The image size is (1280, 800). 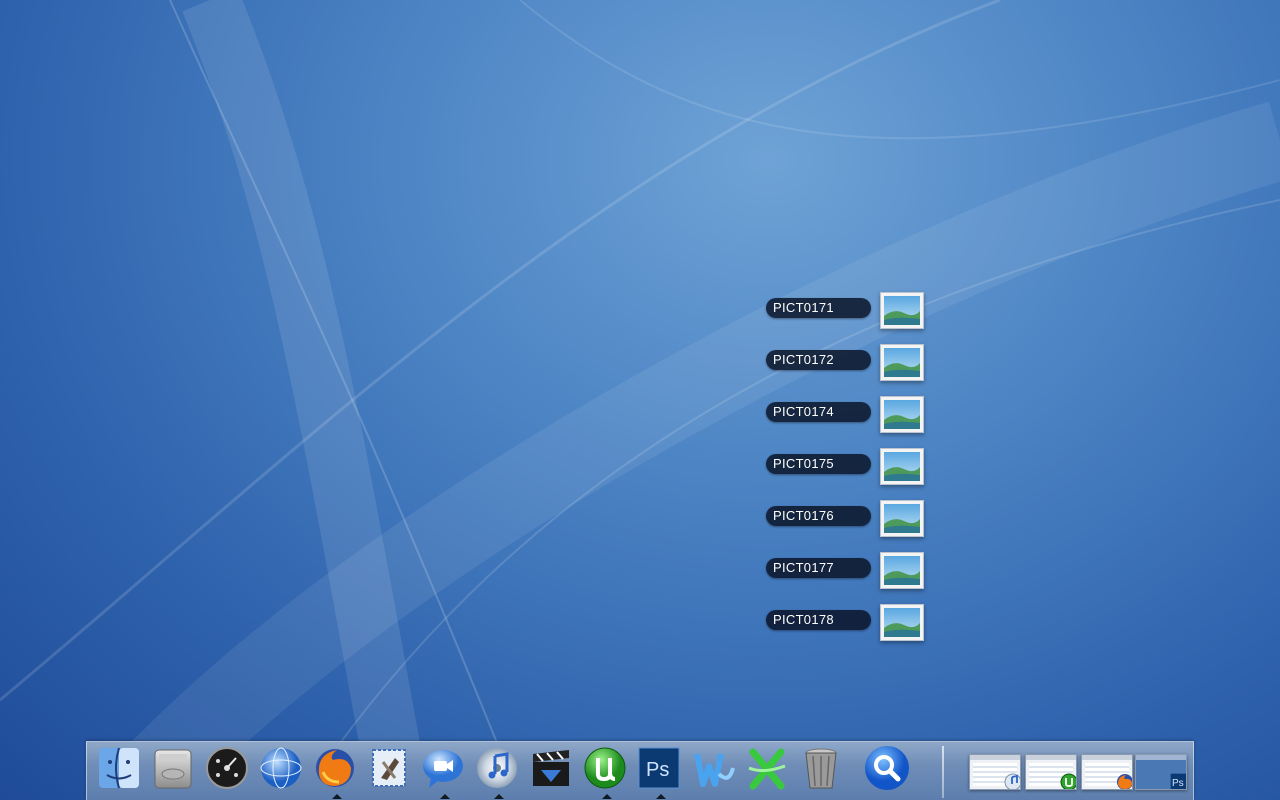 I want to click on photoshop-icon-label: Ps, so click(x=657, y=770).